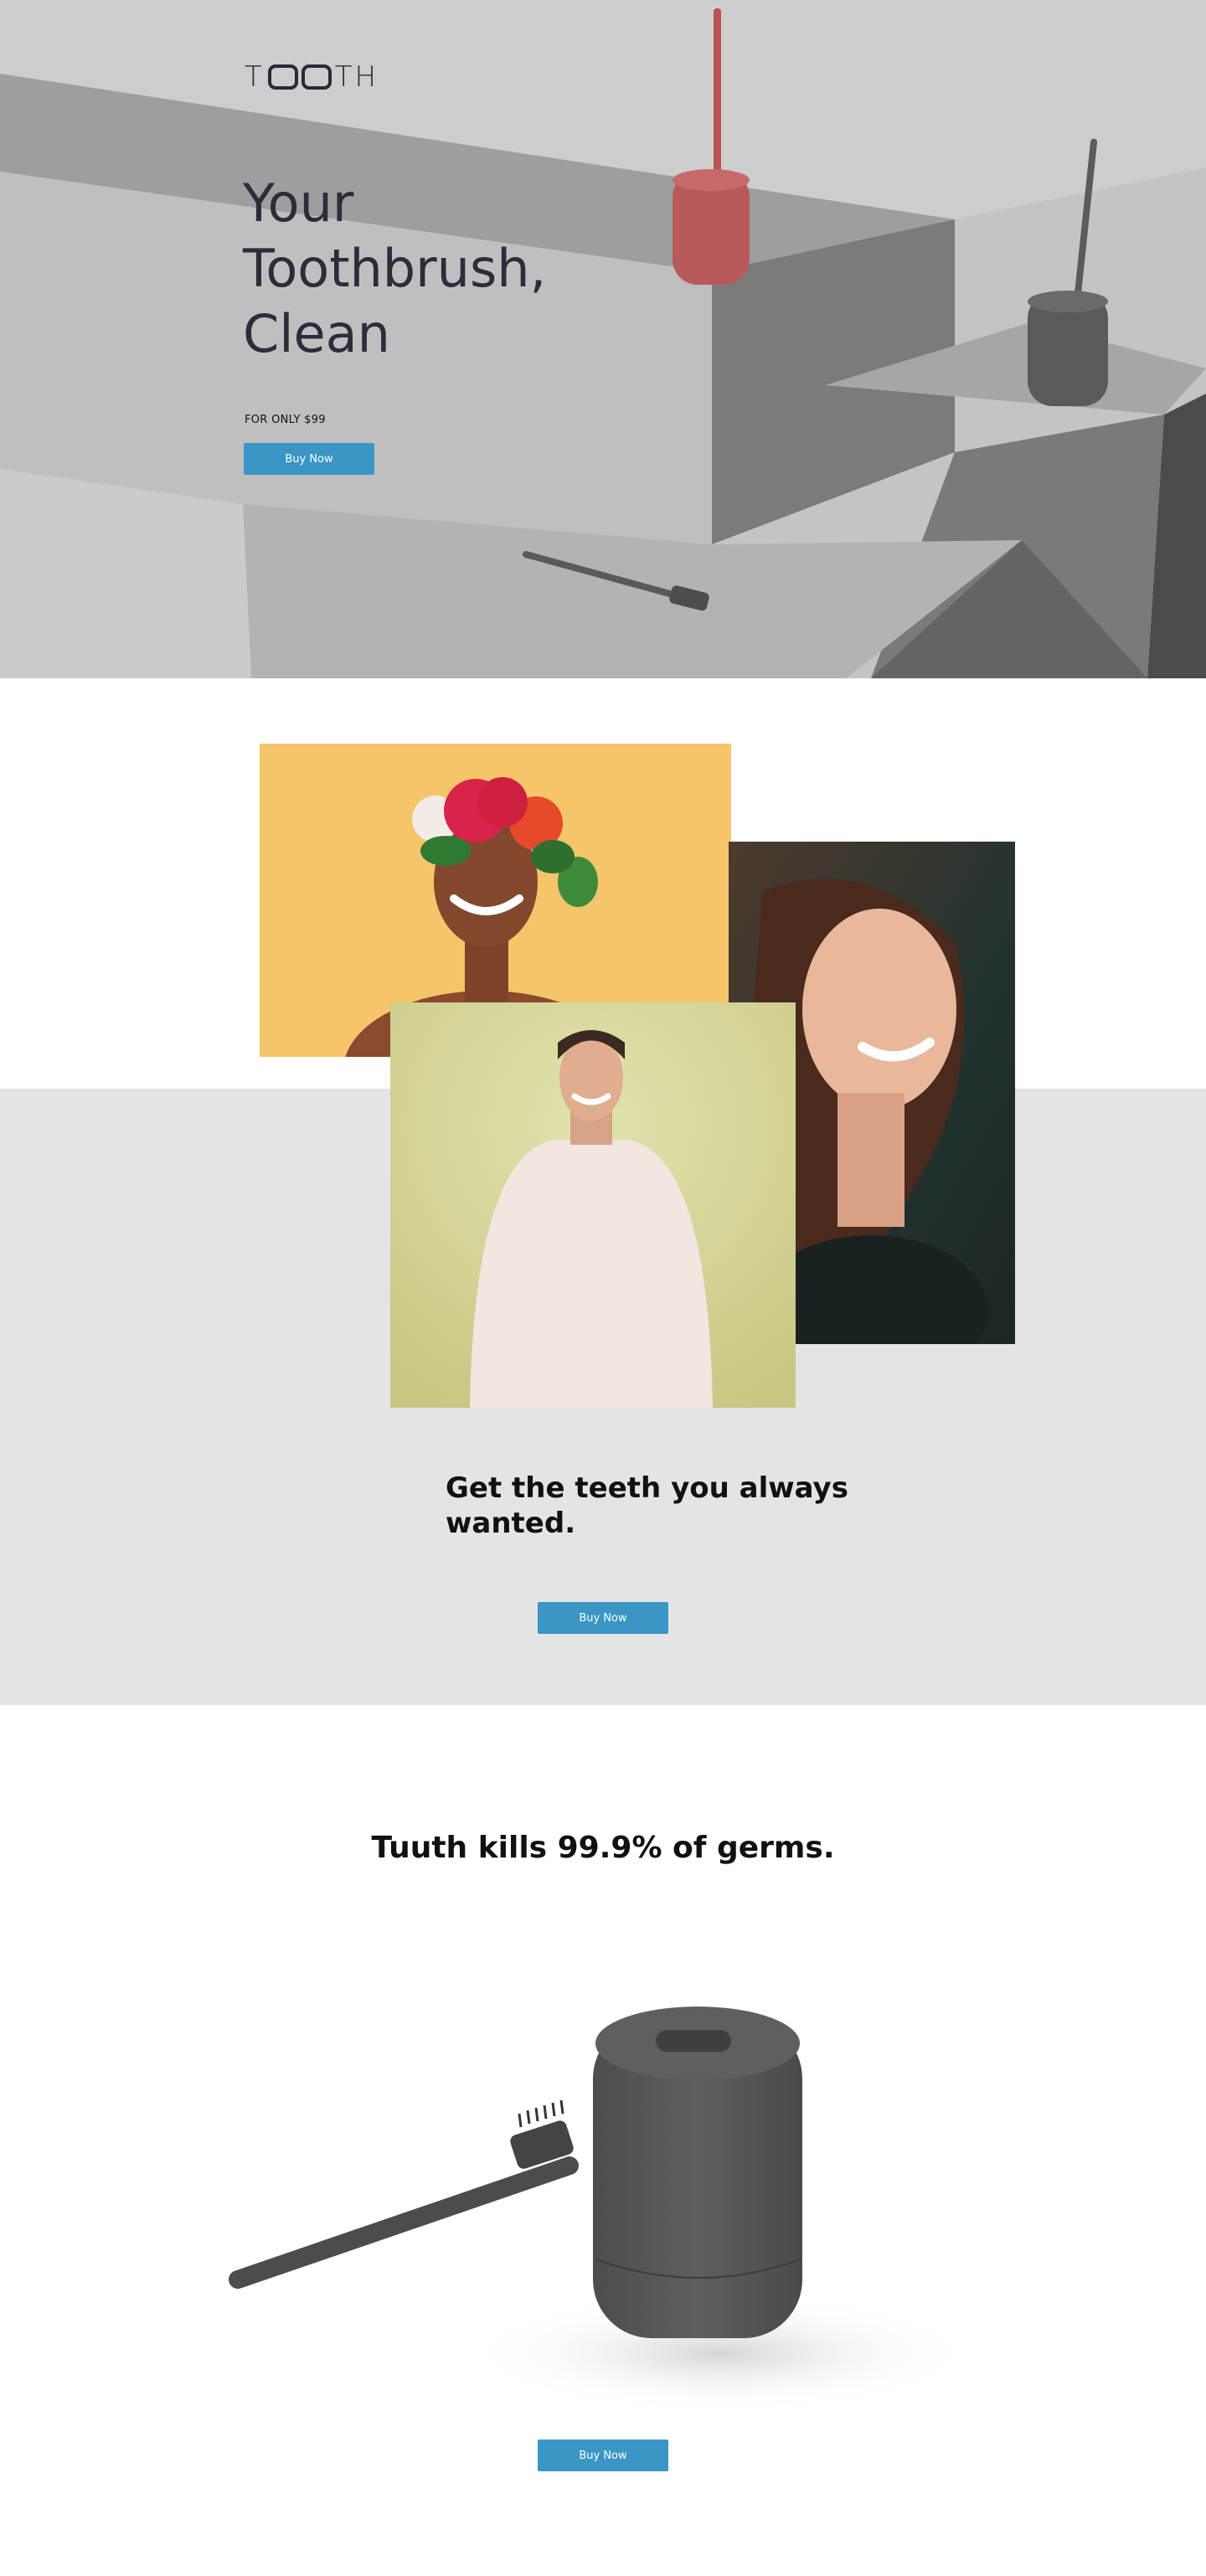  What do you see at coordinates (603, 1848) in the screenshot?
I see `germs-heading: Tuuth kills 99.9% of germs.` at bounding box center [603, 1848].